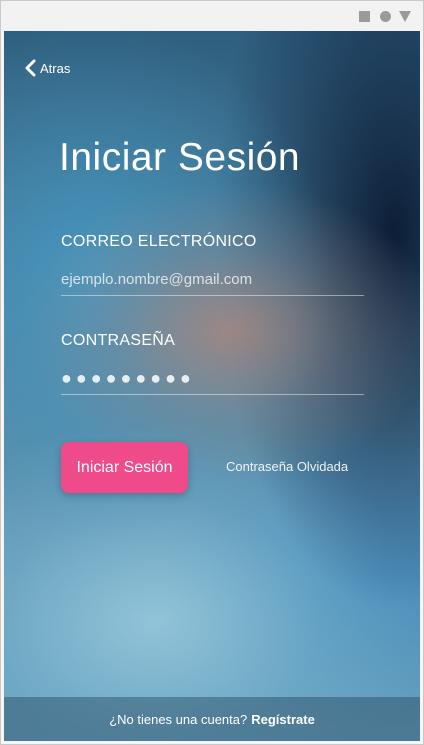 The width and height of the screenshot is (424, 745). Describe the element at coordinates (159, 241) in the screenshot. I see `email-label: CORREO ELECTRÓNICO` at that location.